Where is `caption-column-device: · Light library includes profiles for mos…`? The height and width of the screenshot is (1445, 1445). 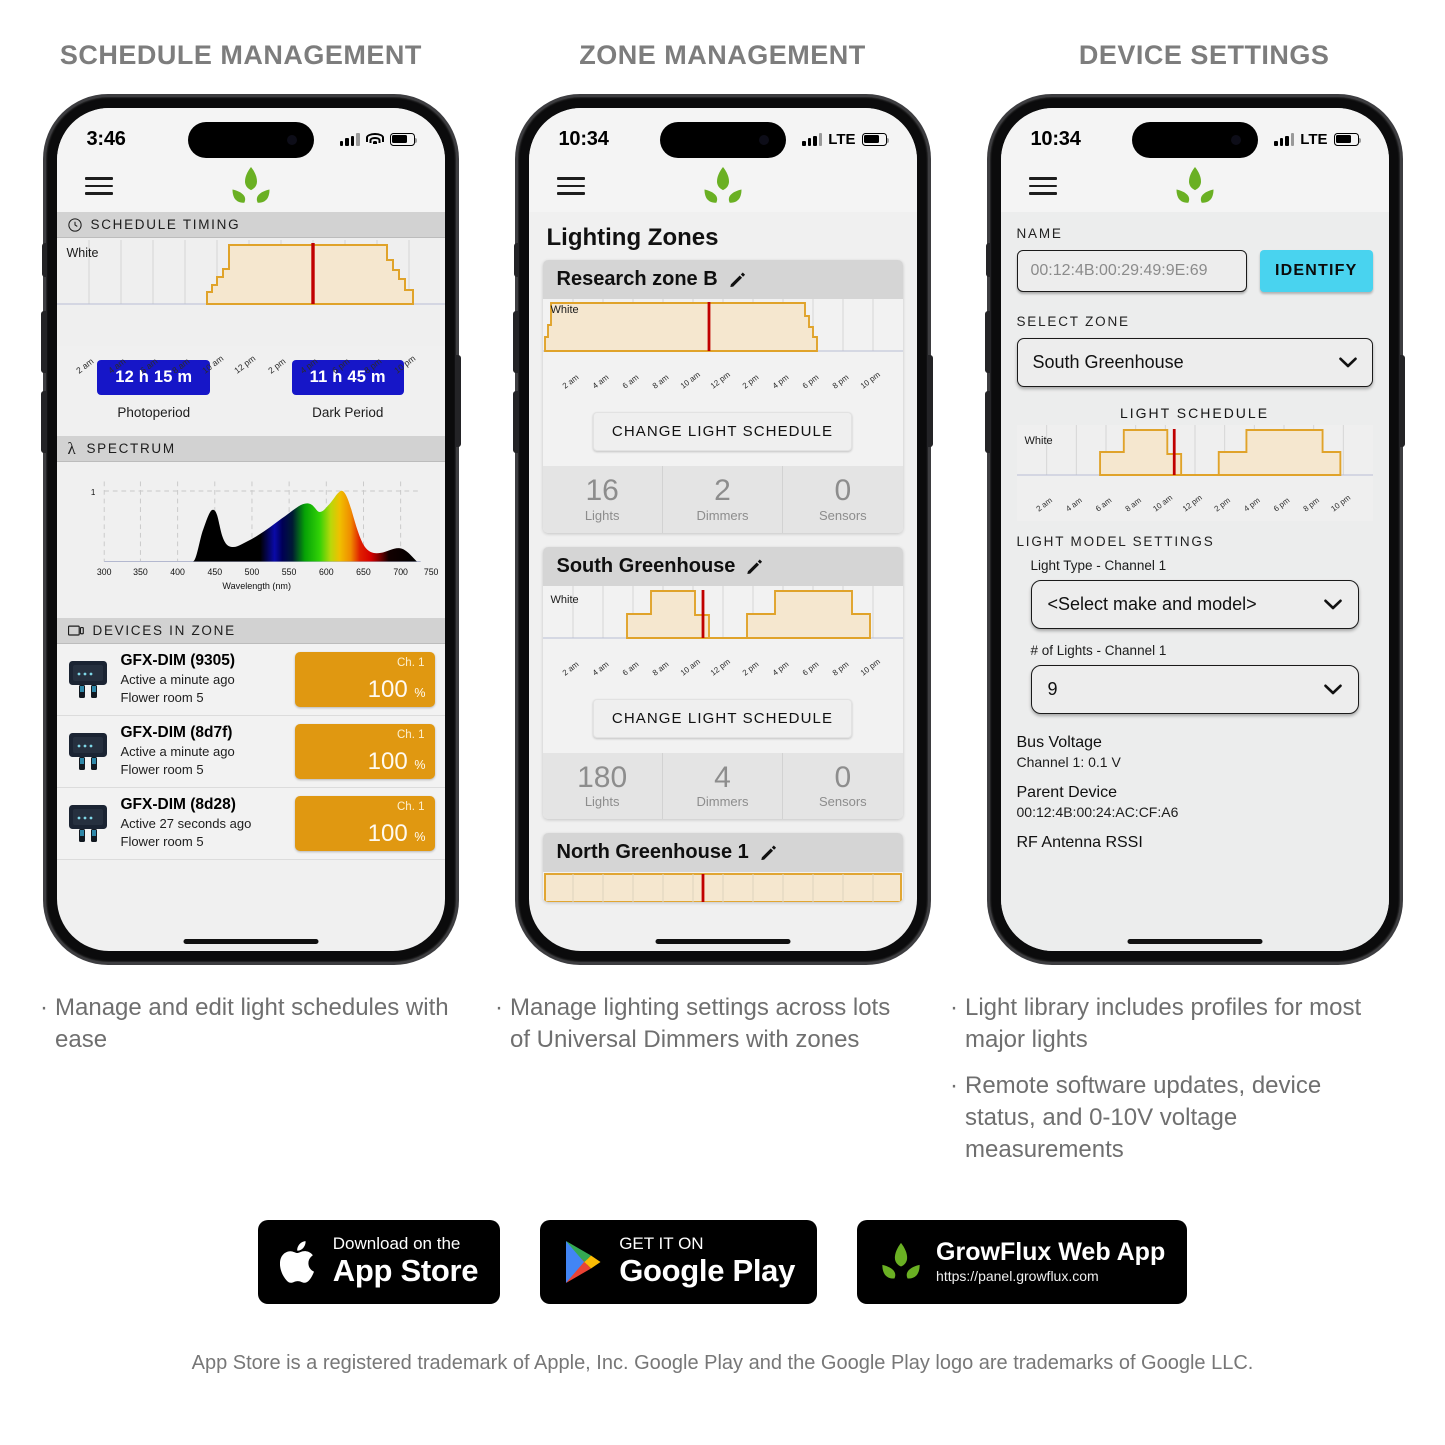
caption-column-device: · Light library includes profiles for mos… is located at coordinates (1177, 1086).